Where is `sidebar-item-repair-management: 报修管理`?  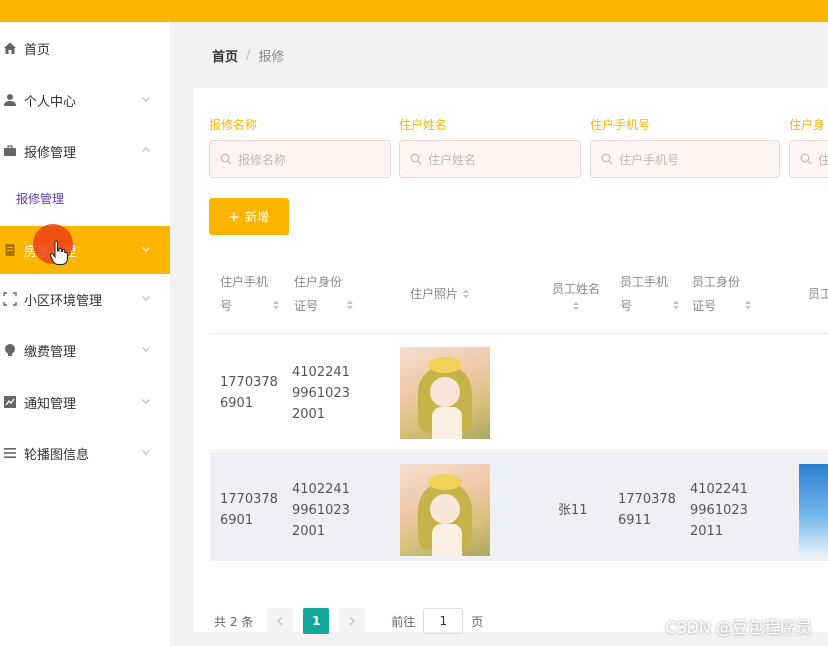 sidebar-item-repair-management: 报修管理 is located at coordinates (85, 151).